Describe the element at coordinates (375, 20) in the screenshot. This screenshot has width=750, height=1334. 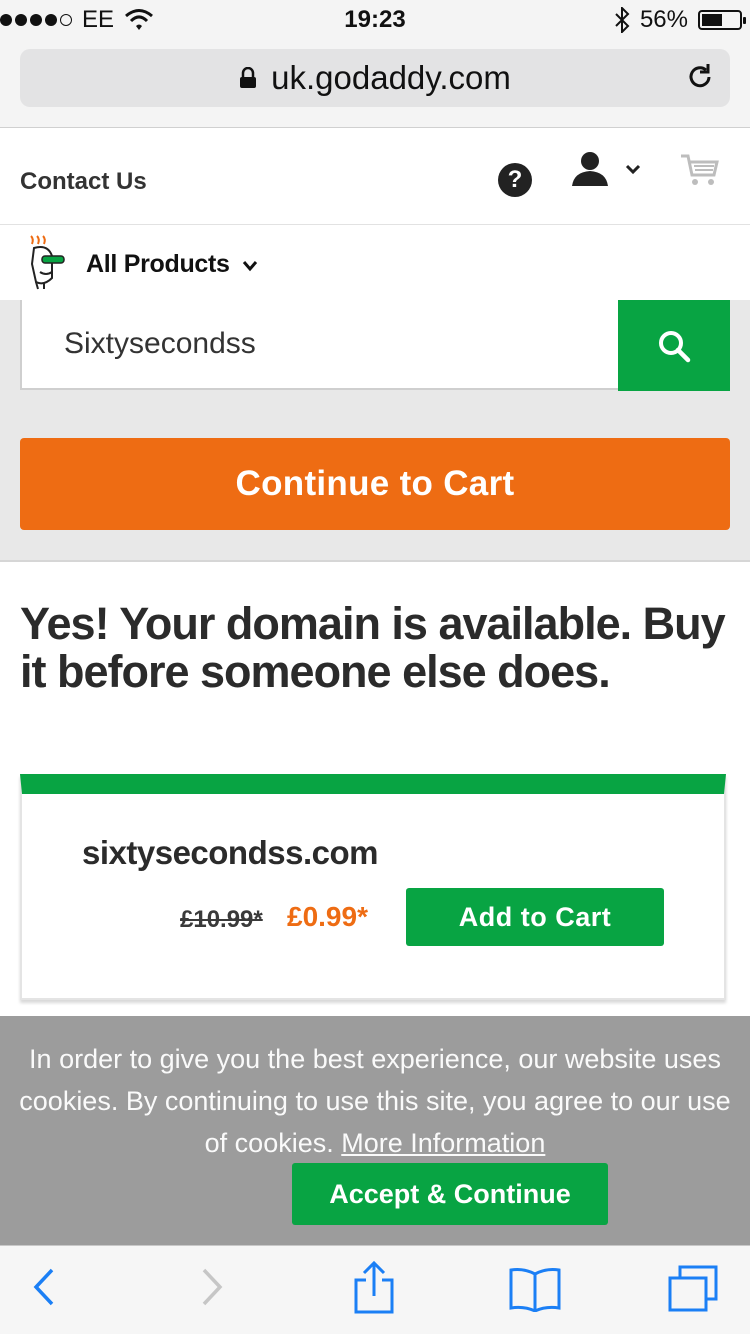
I see `status-bar: EE 19:23 56%` at that location.